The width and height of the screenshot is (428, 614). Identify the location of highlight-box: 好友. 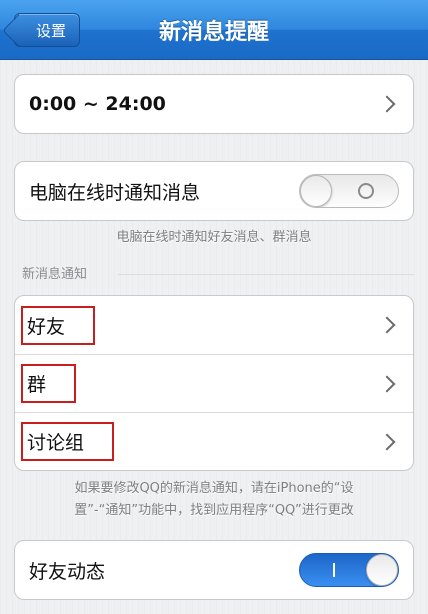
(58, 325).